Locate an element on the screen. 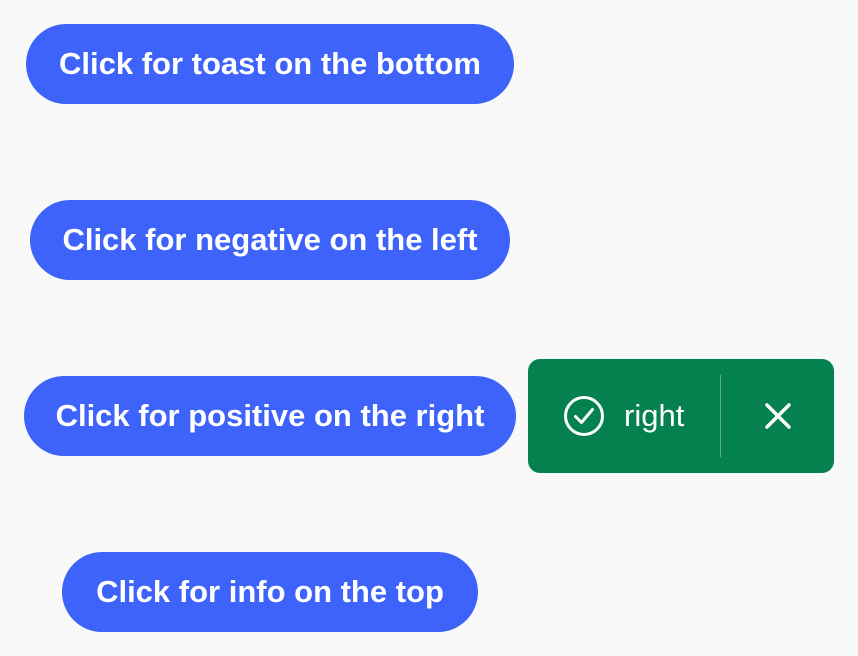 This screenshot has height=656, width=858. info-top-button: Click for info on the top is located at coordinates (270, 592).